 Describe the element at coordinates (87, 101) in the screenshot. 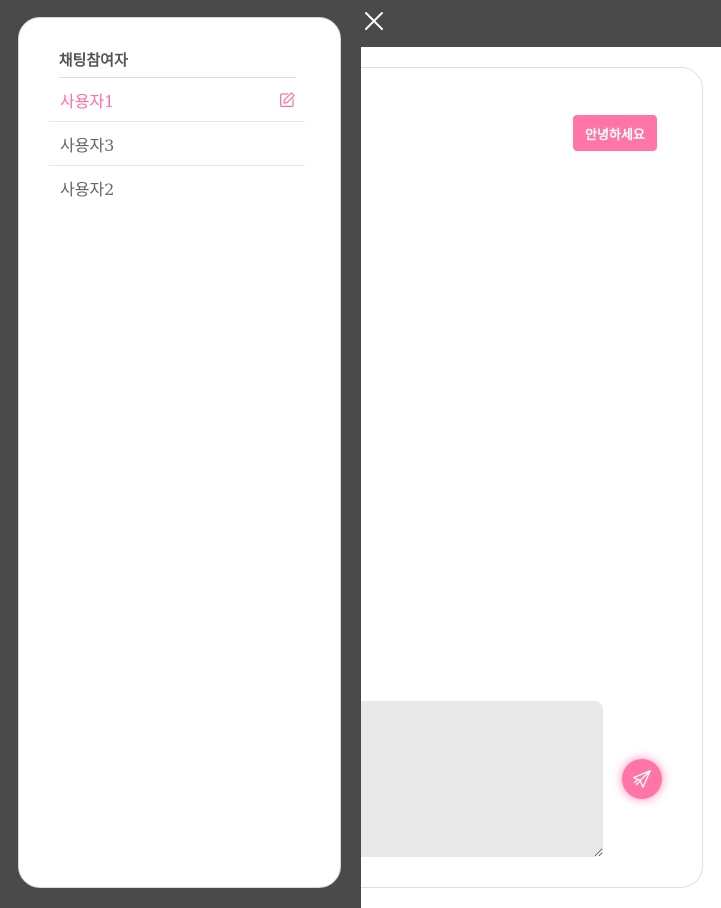

I see `participant-name: 사용자1` at that location.